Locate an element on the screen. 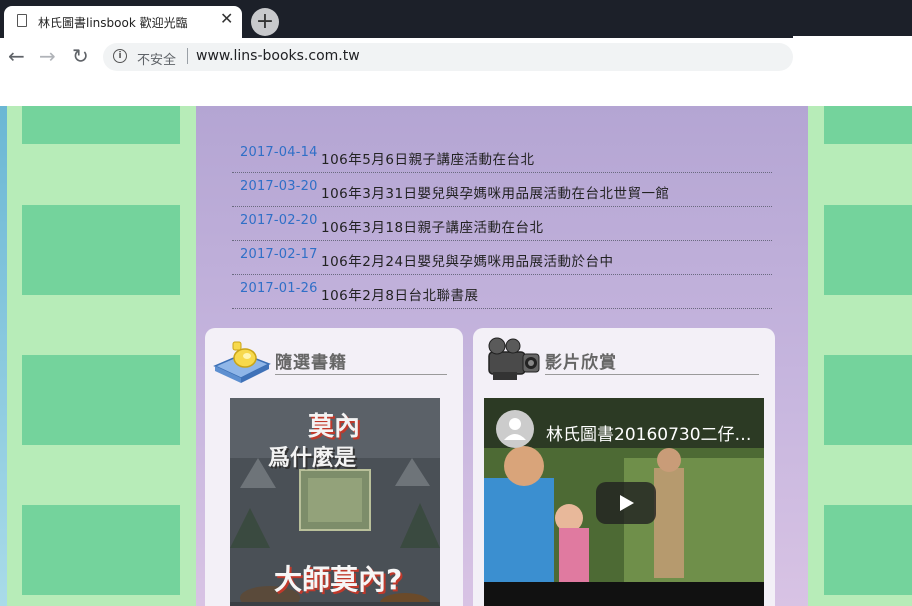 Image resolution: width=912 pixels, height=606 pixels. reload-icon: ↻ is located at coordinates (80, 56).